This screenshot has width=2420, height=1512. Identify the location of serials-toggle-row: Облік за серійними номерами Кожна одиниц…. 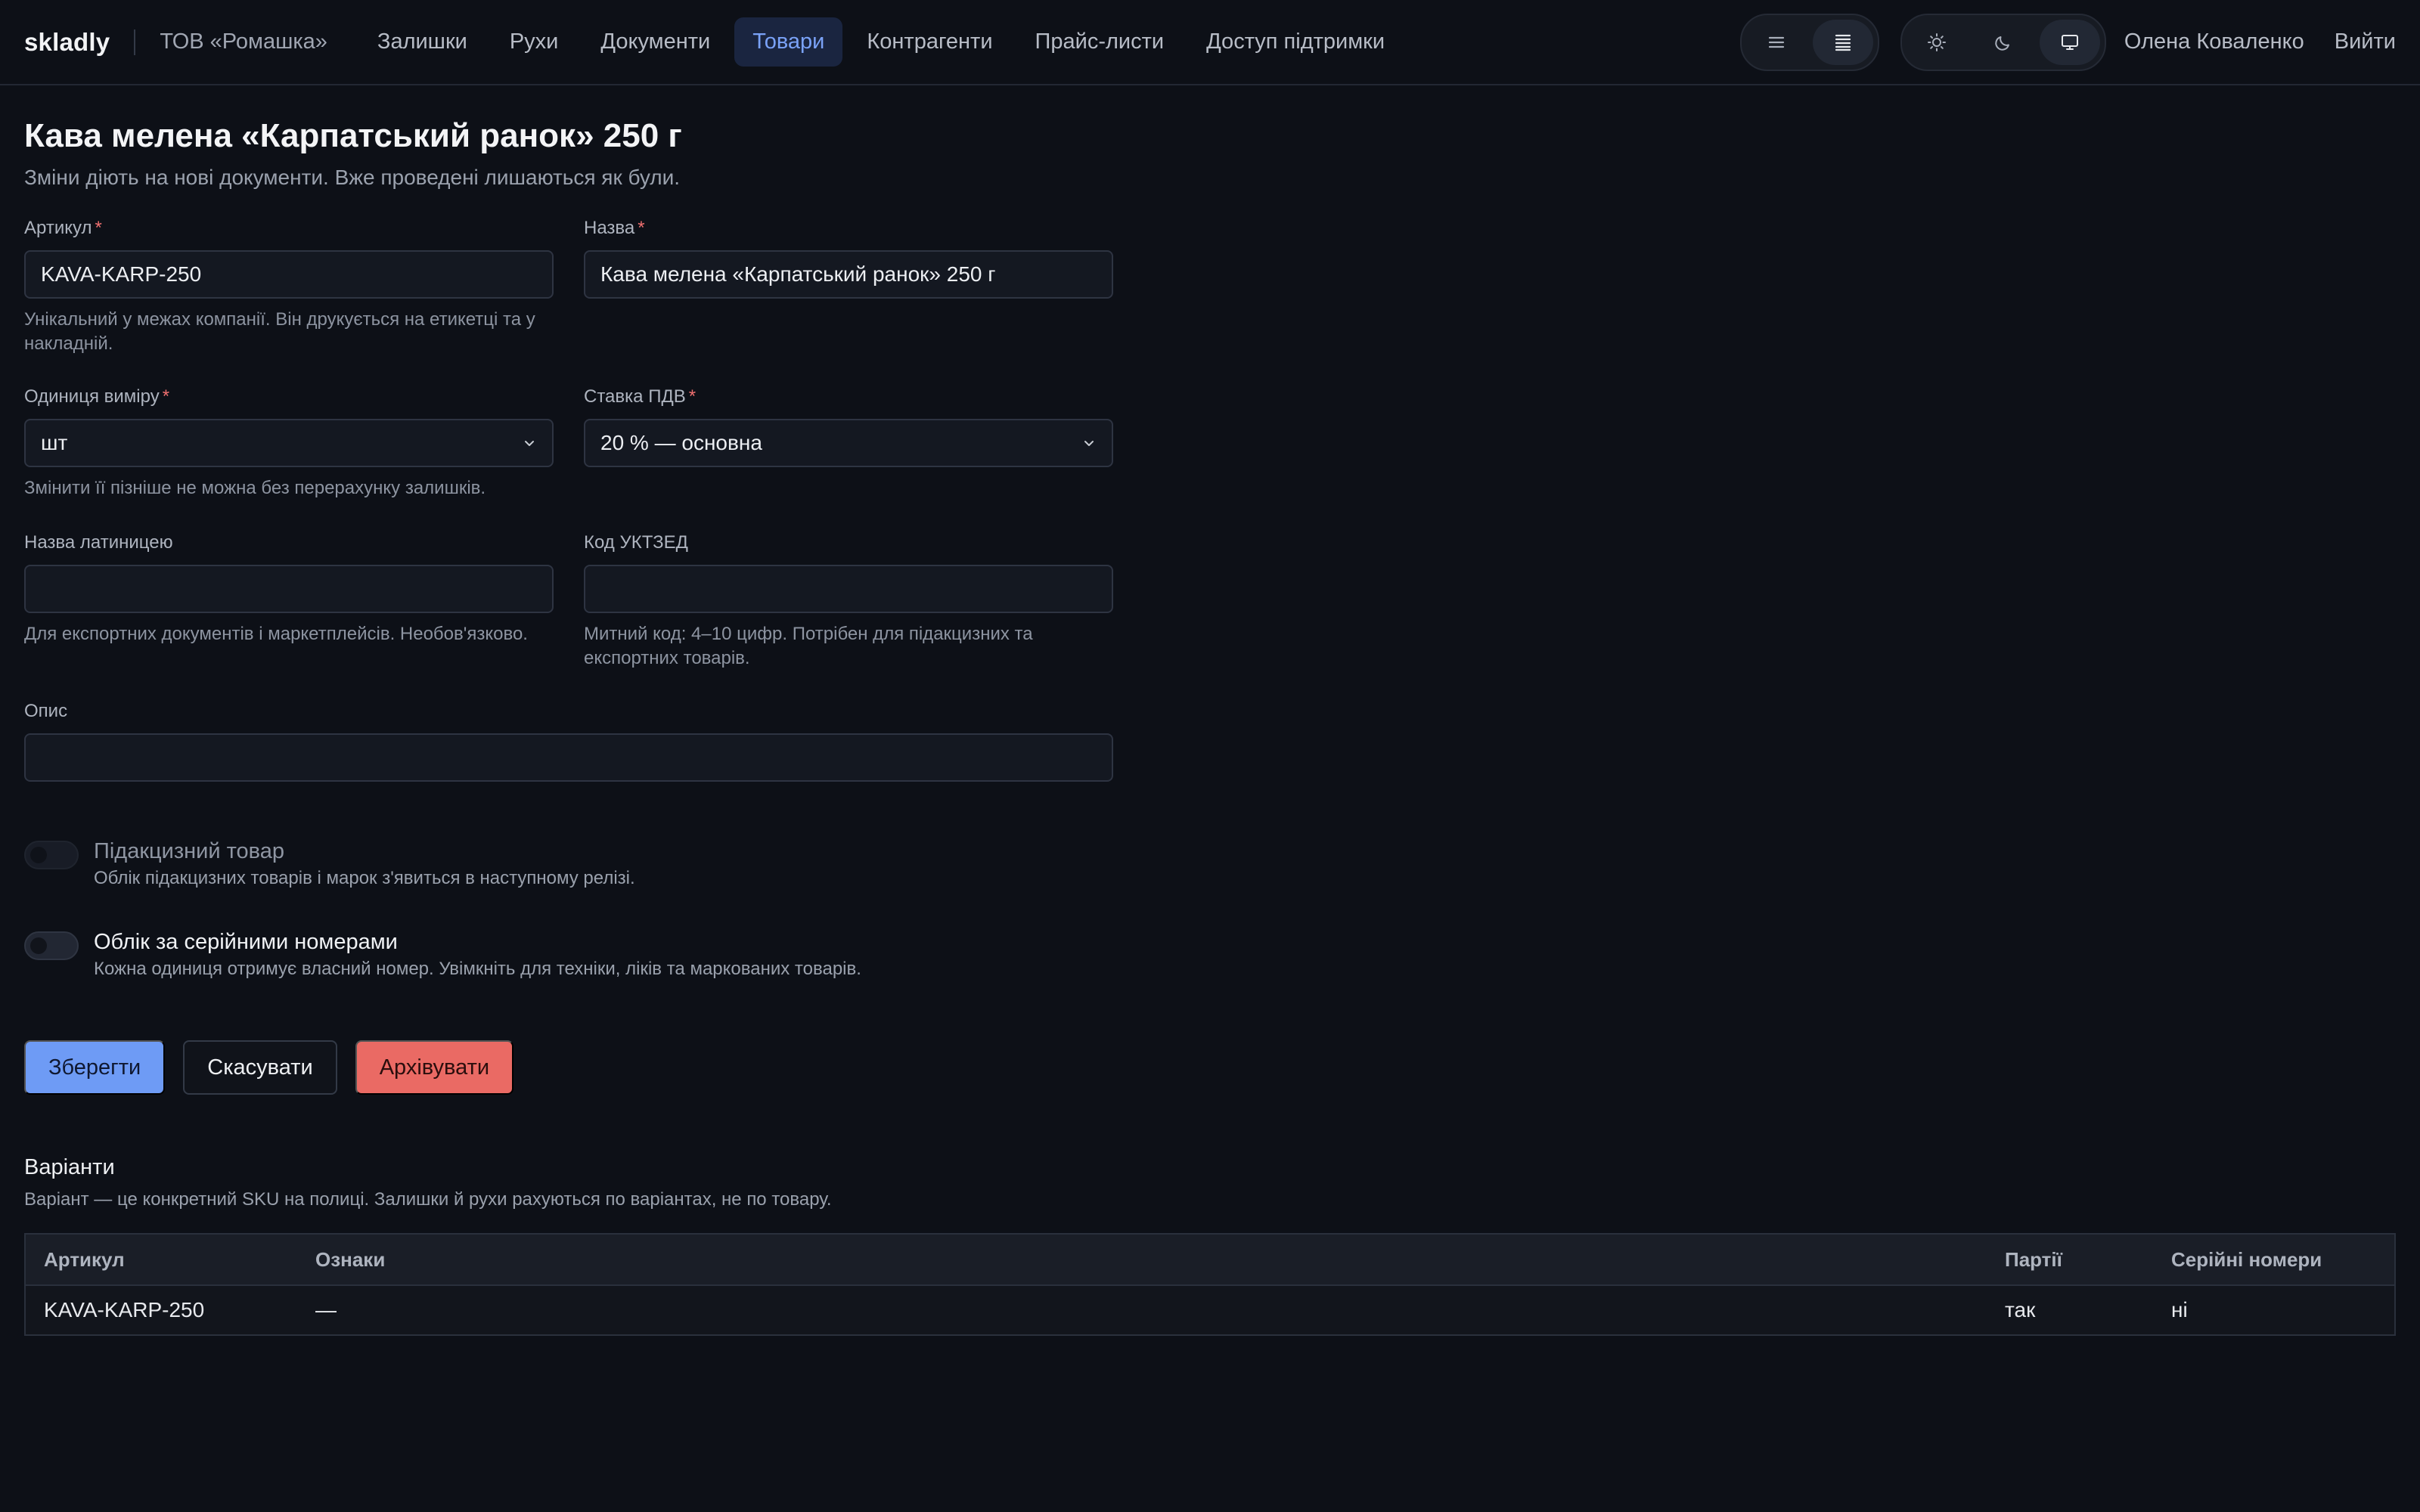
(568, 954).